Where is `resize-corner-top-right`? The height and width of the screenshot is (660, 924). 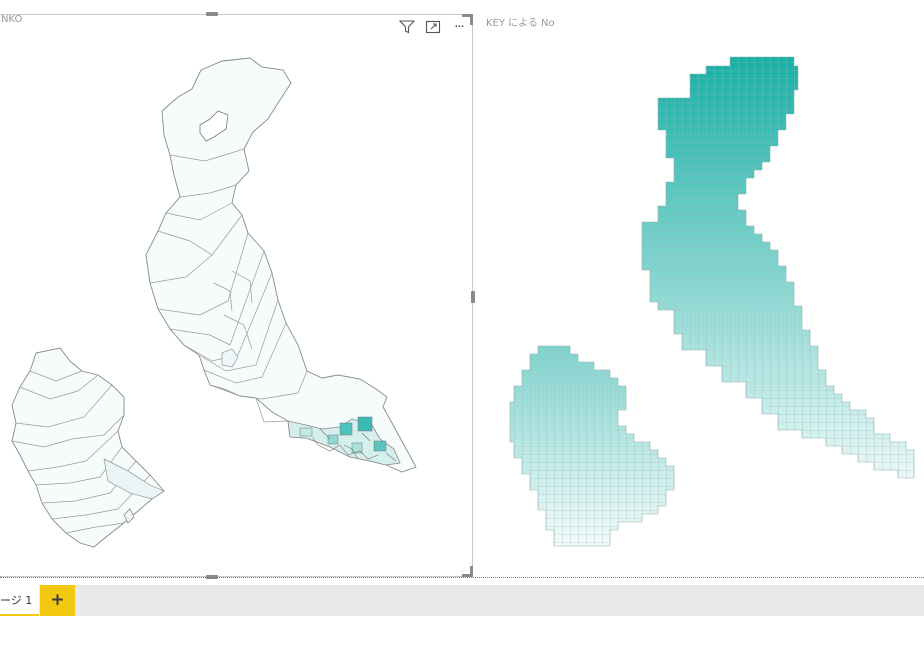 resize-corner-top-right is located at coordinates (467, 19).